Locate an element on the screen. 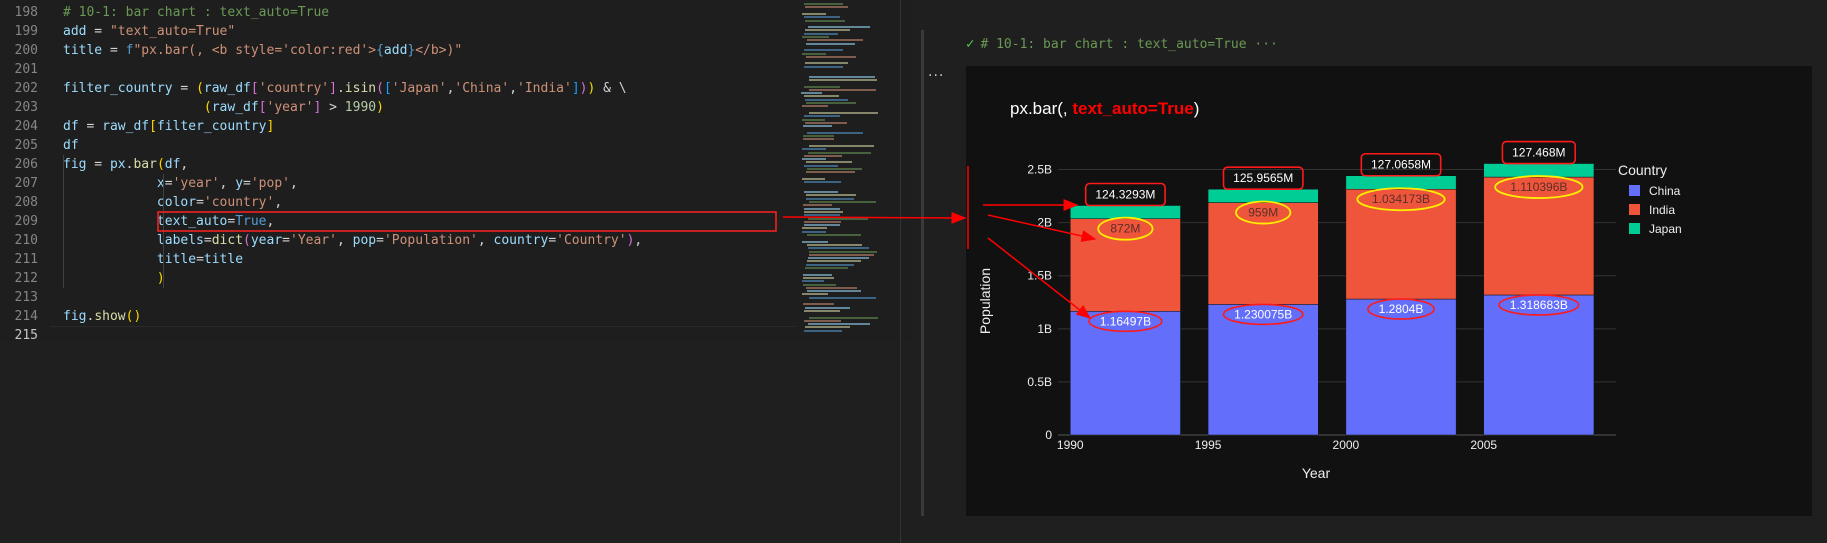 This screenshot has width=1827, height=543. code-line: # 10-1: bar chart : text_auto=True is located at coordinates (196, 12).